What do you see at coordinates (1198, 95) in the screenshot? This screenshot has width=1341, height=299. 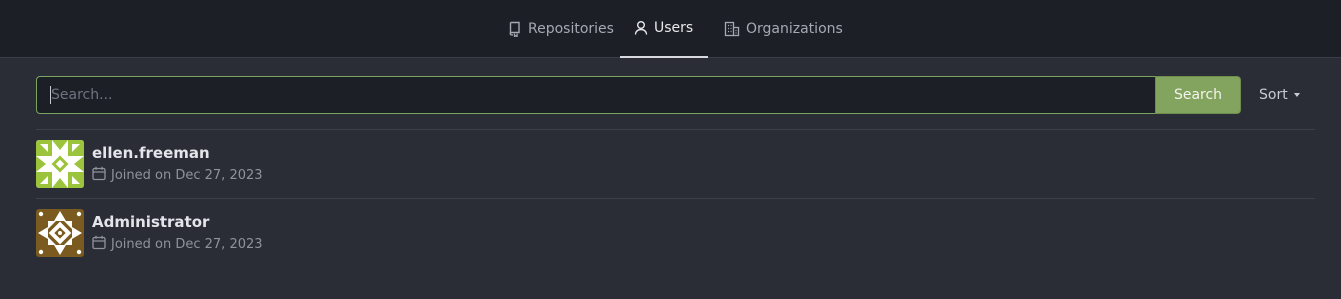 I see `search-button: Search` at bounding box center [1198, 95].